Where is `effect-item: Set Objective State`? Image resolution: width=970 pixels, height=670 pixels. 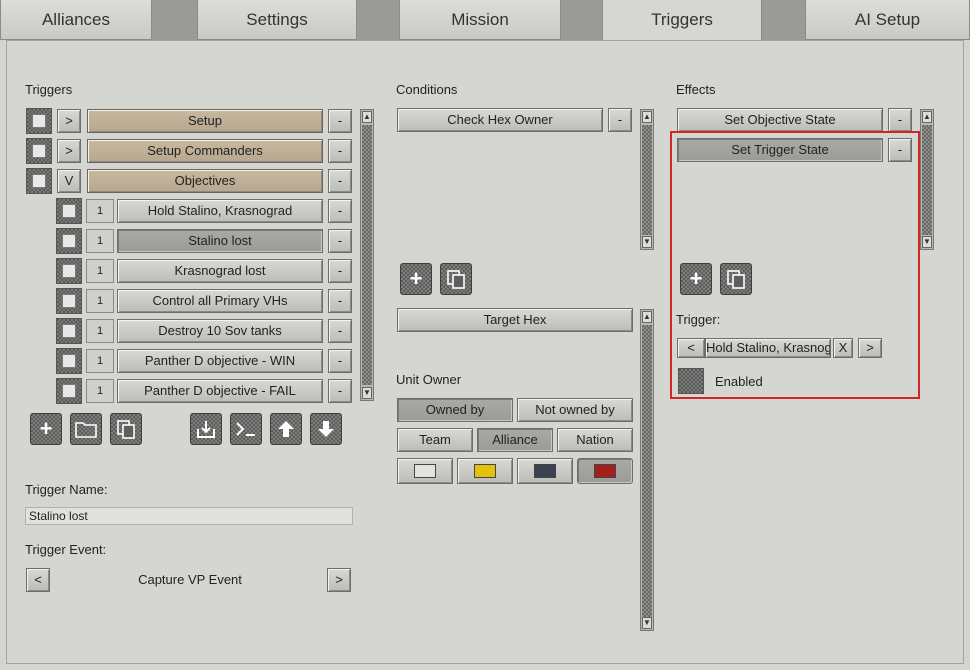 effect-item: Set Objective State is located at coordinates (780, 120).